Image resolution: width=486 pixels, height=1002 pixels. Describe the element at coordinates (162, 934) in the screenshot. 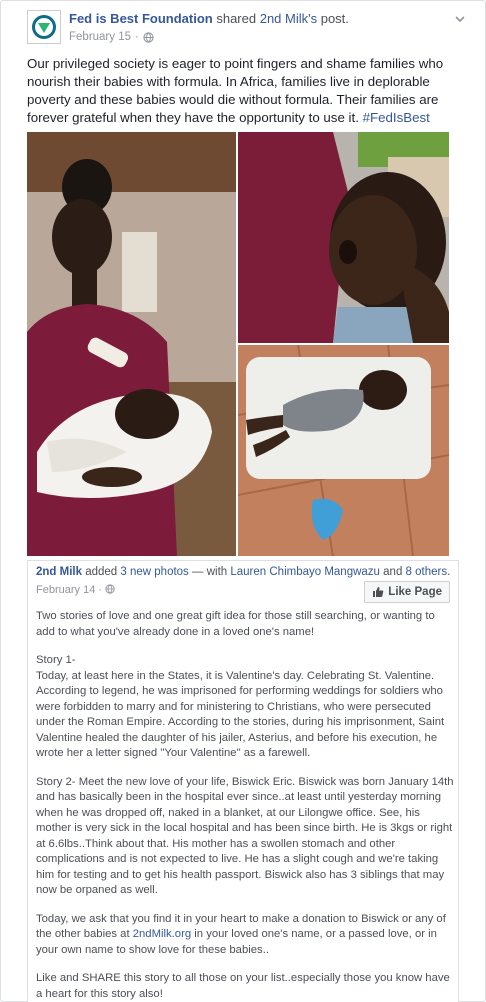

I see `website-link: 2ndMilk.org` at that location.